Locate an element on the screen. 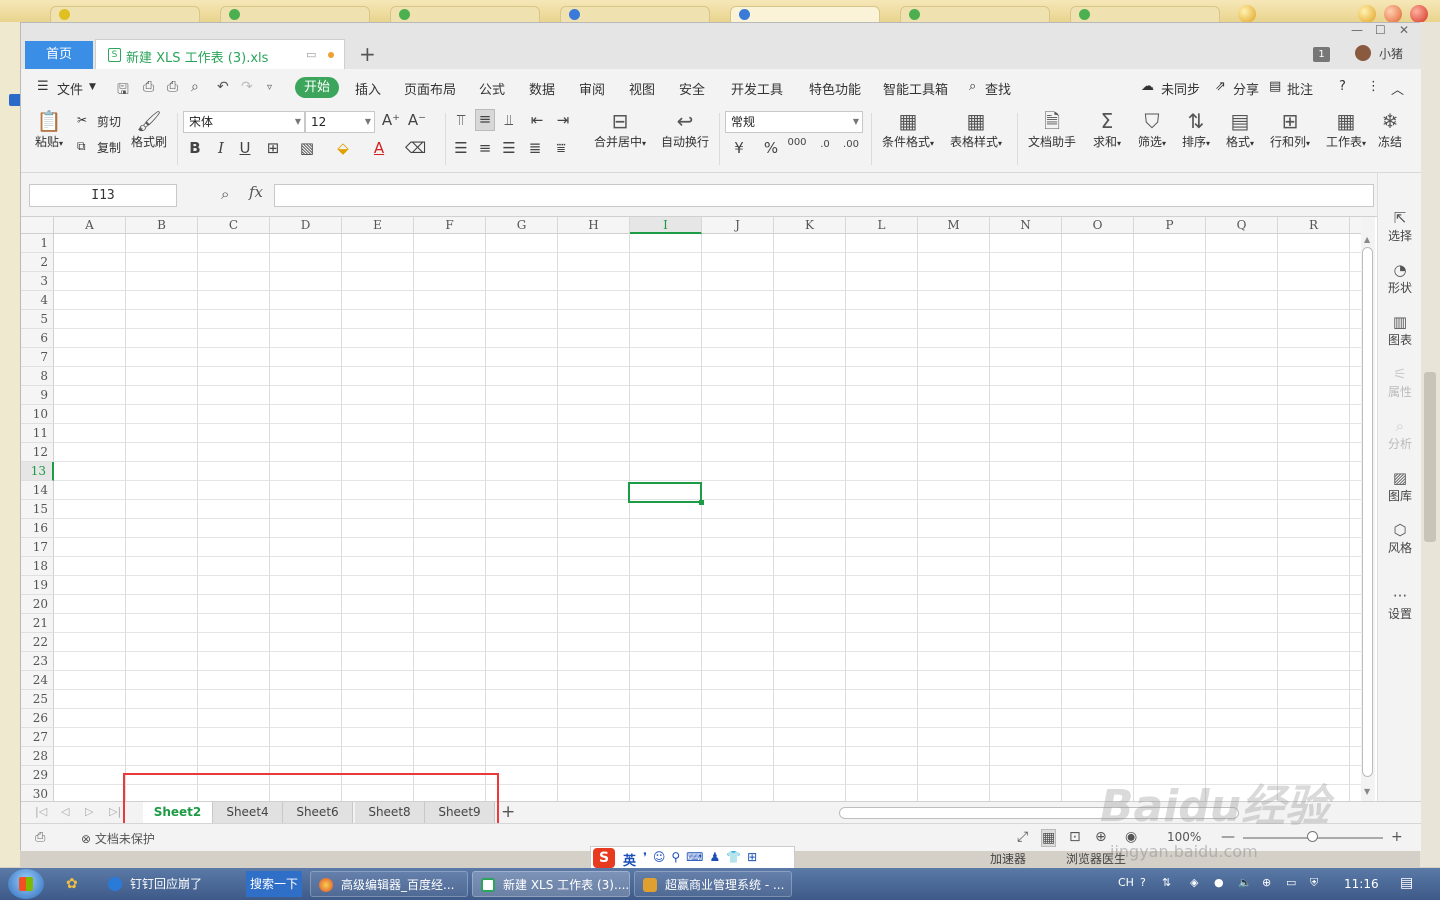  fill-style-icon: ▧ is located at coordinates (307, 148).